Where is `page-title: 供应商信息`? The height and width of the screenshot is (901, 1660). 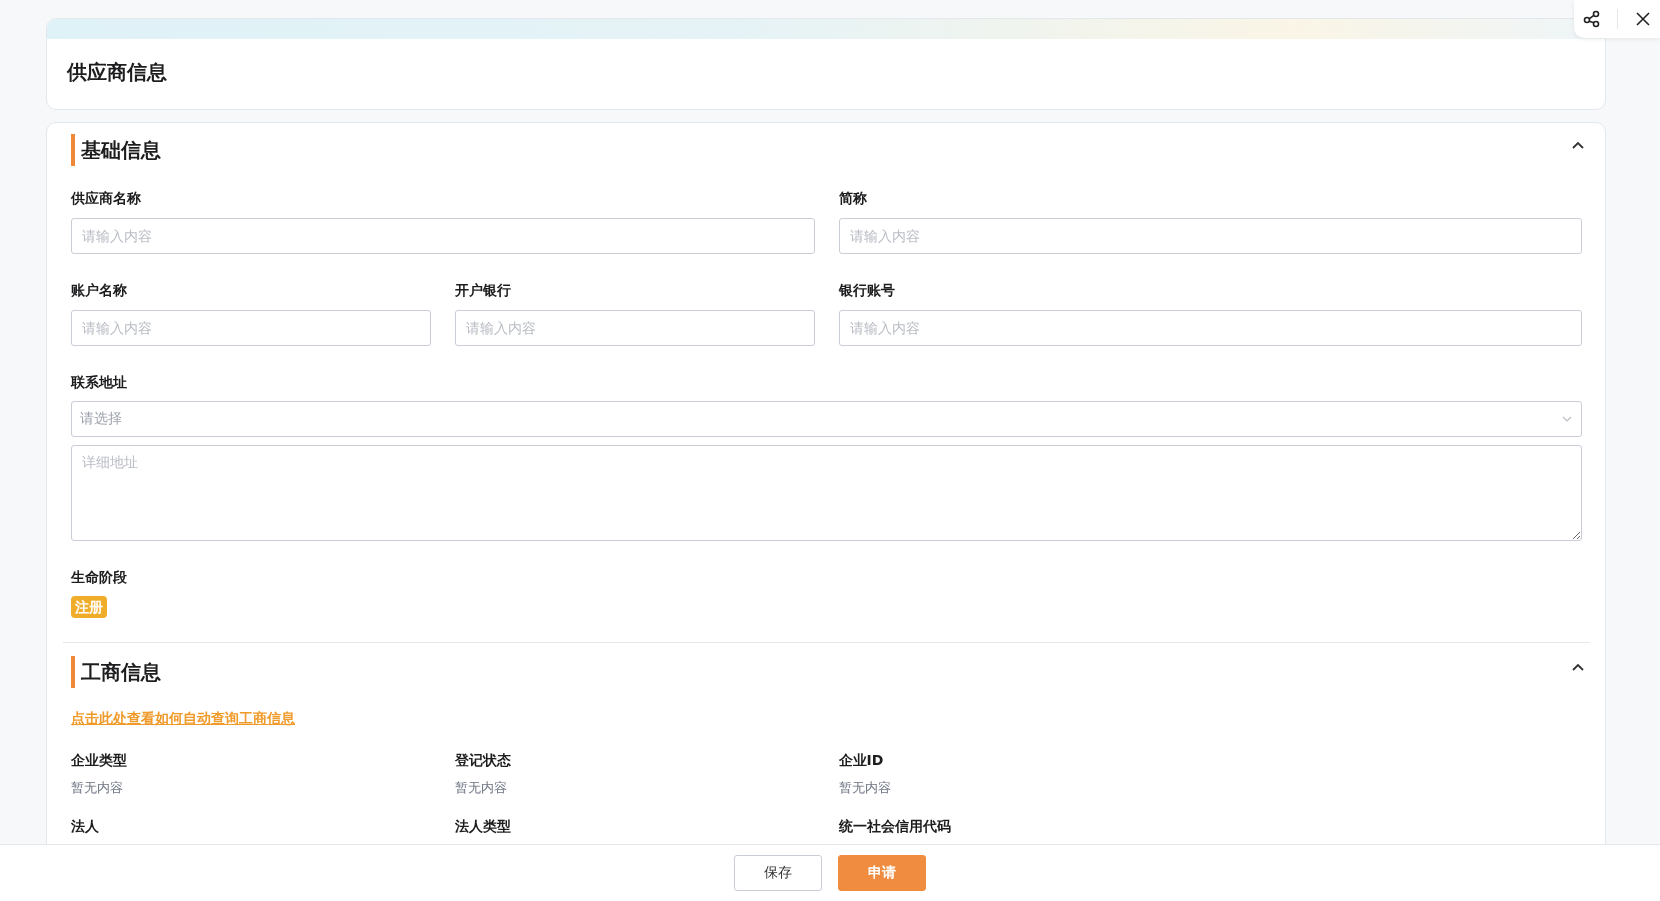
page-title: 供应商信息 is located at coordinates (117, 72).